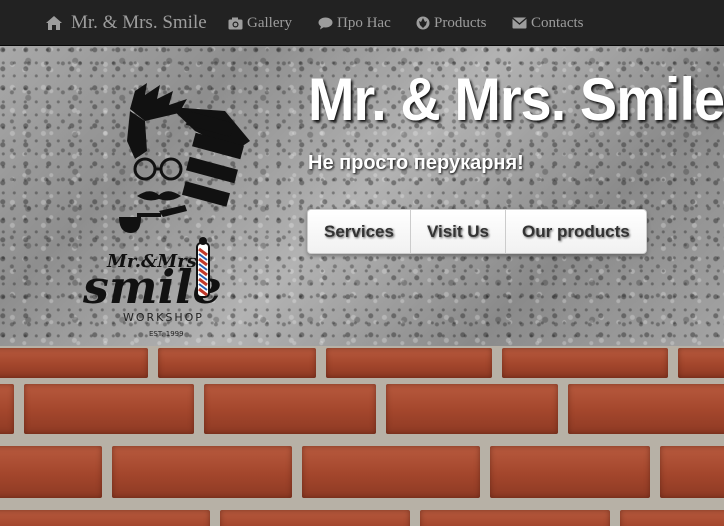 The width and height of the screenshot is (724, 526). I want to click on nav-item-label: Products, so click(460, 22).